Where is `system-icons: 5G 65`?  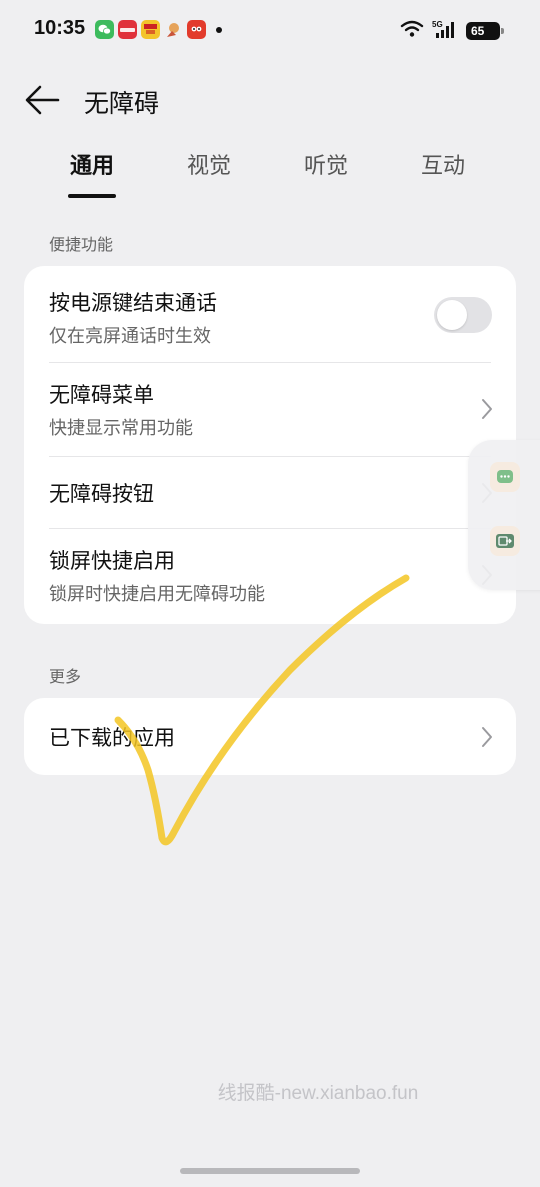 system-icons: 5G 65 is located at coordinates (452, 31).